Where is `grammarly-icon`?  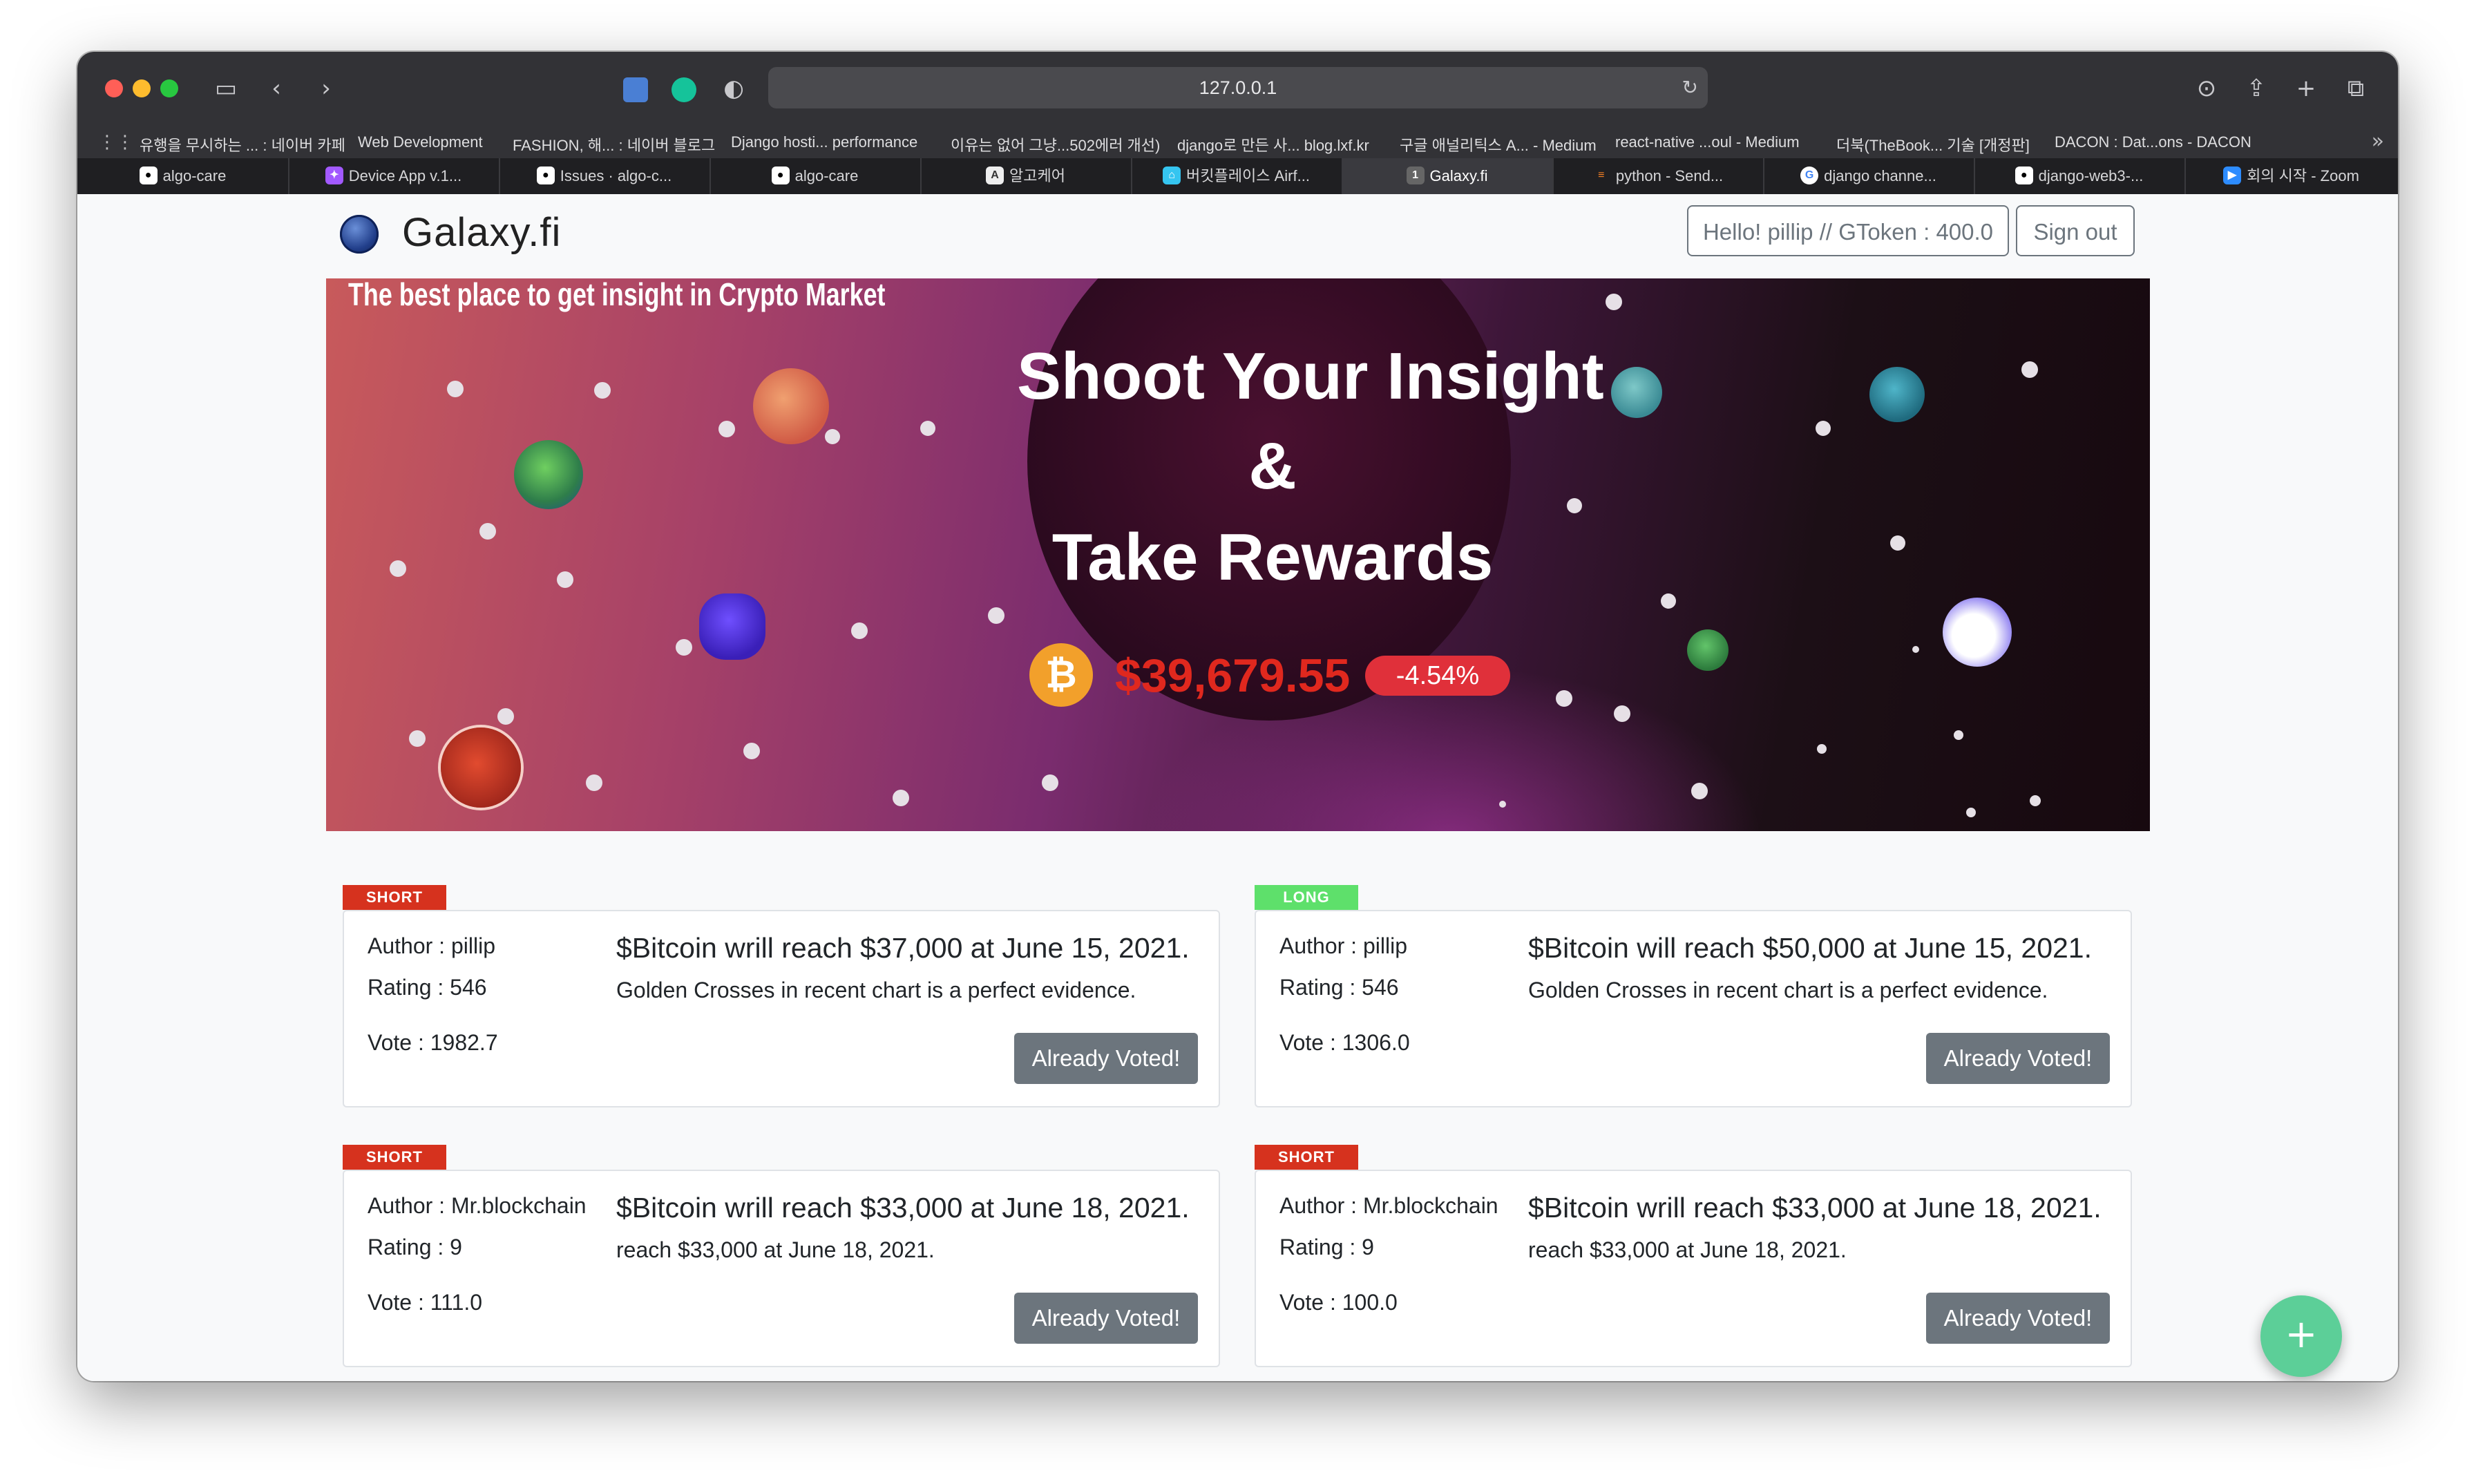 grammarly-icon is located at coordinates (684, 88).